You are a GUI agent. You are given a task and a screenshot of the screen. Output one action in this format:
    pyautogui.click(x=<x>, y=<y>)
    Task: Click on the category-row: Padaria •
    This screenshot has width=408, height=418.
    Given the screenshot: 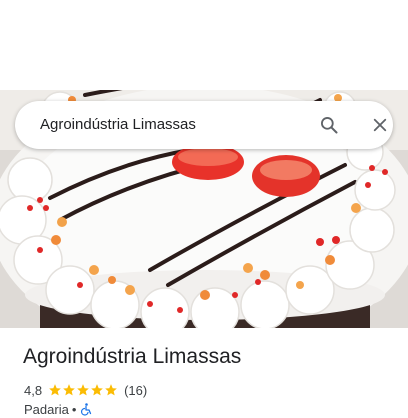 What is the action you would take?
    pyautogui.click(x=58, y=409)
    